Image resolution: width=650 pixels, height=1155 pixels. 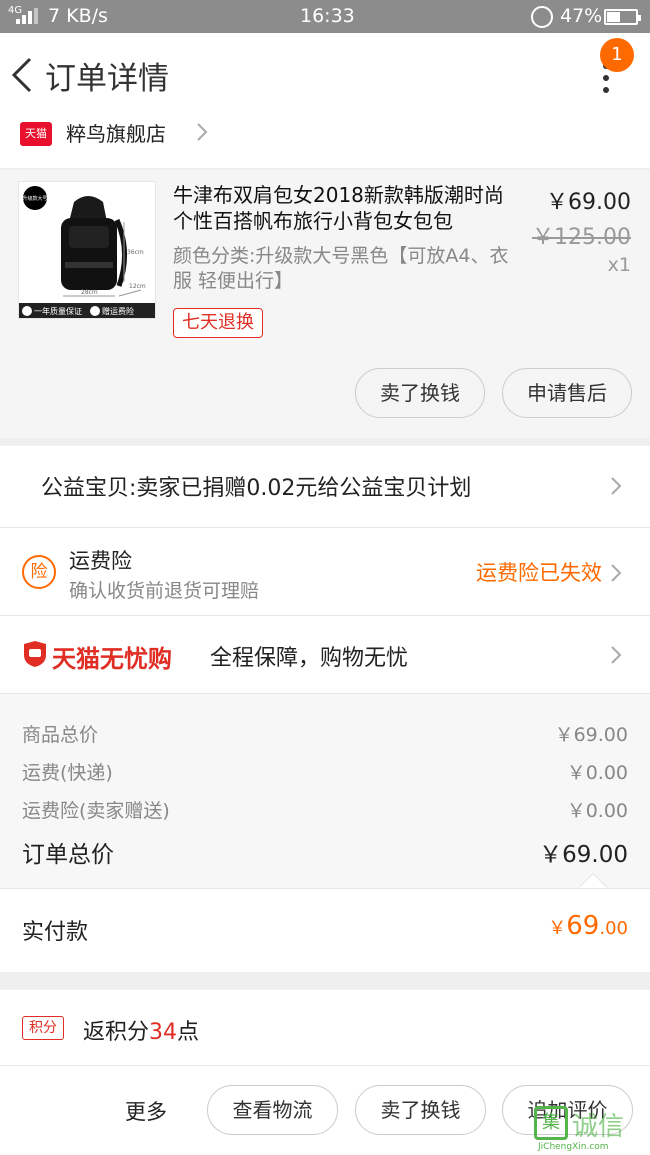 I want to click on points-prefix: 返积分, so click(x=116, y=1032).